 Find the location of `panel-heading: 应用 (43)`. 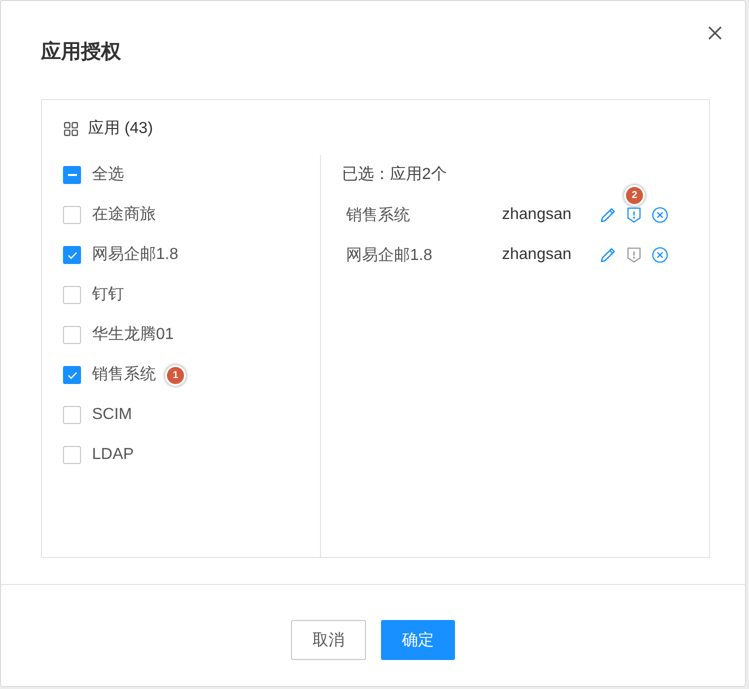

panel-heading: 应用 (43) is located at coordinates (120, 128).